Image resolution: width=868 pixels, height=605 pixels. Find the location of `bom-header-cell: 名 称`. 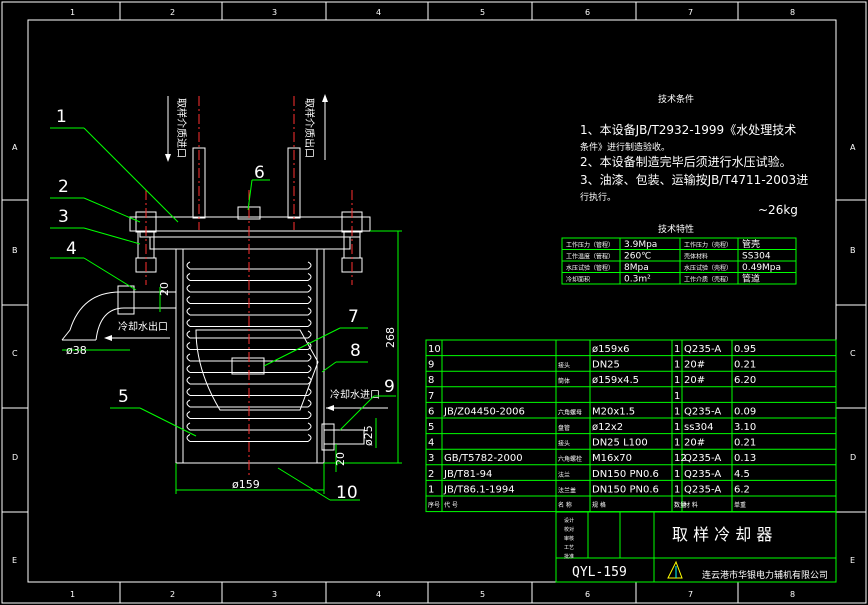

bom-header-cell: 名 称 is located at coordinates (565, 505).